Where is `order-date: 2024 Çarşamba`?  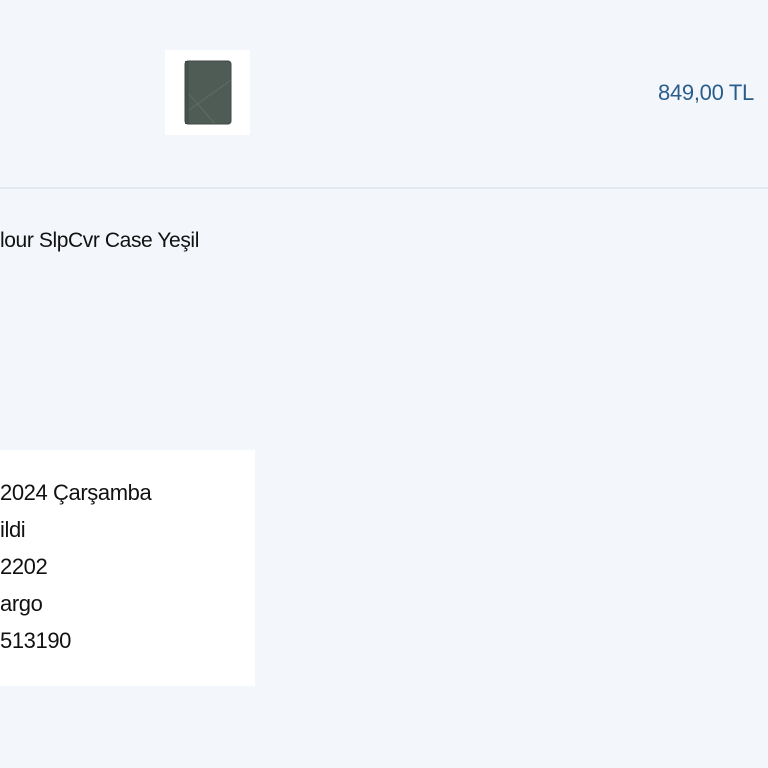 order-date: 2024 Çarşamba is located at coordinates (76, 492).